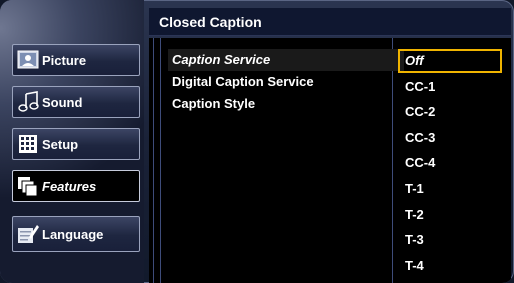 The width and height of the screenshot is (514, 283). I want to click on value-t-4: T-4, so click(450, 266).